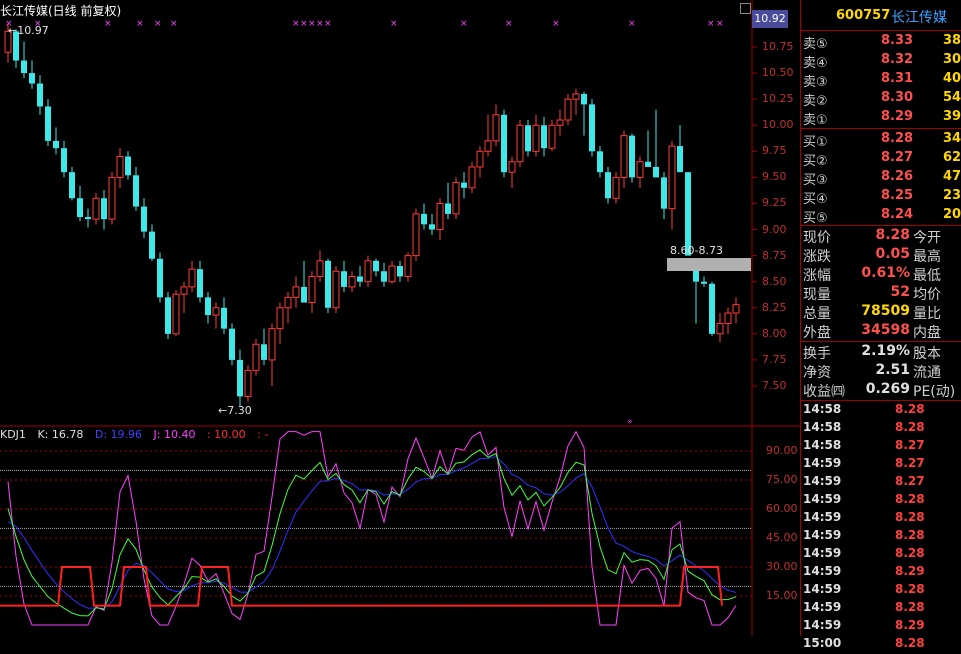  Describe the element at coordinates (28, 30) in the screenshot. I see `high-annotation: ←10.97` at that location.